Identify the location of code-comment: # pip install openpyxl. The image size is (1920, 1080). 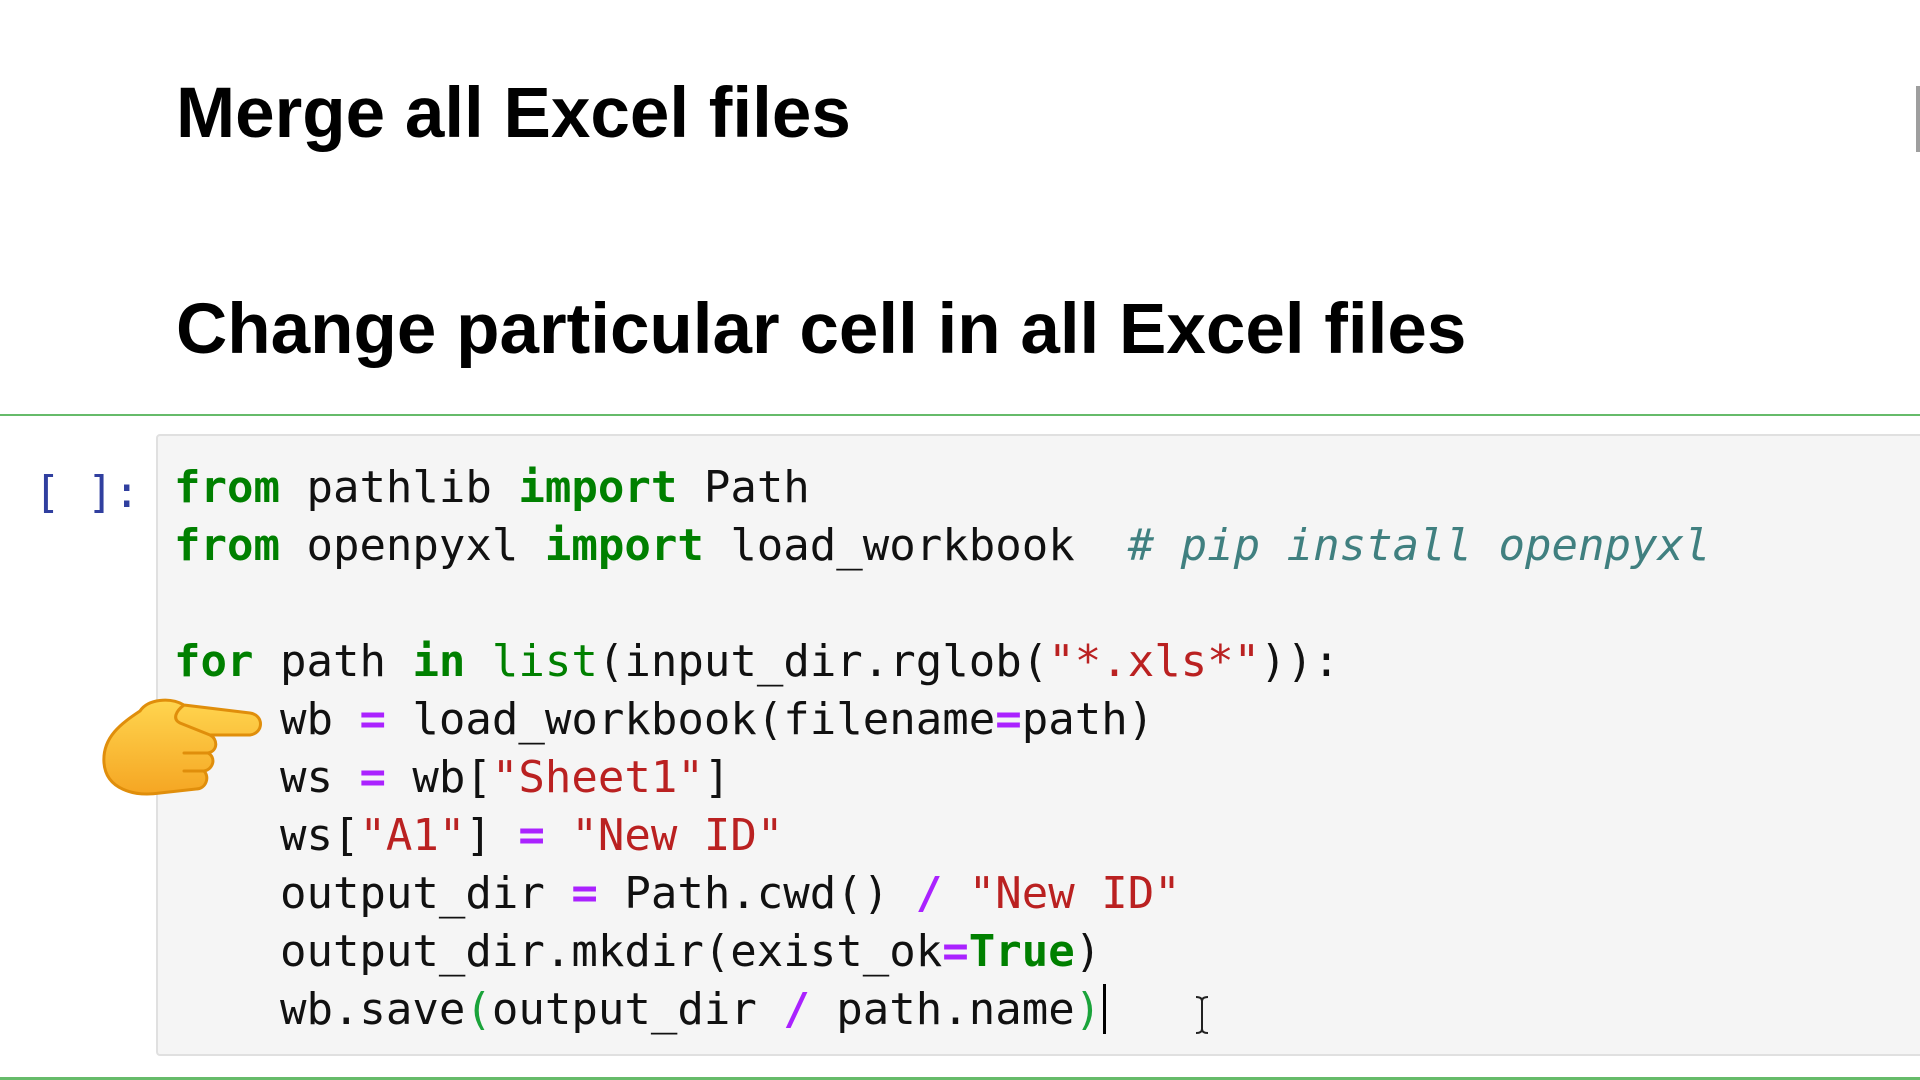
(1419, 545).